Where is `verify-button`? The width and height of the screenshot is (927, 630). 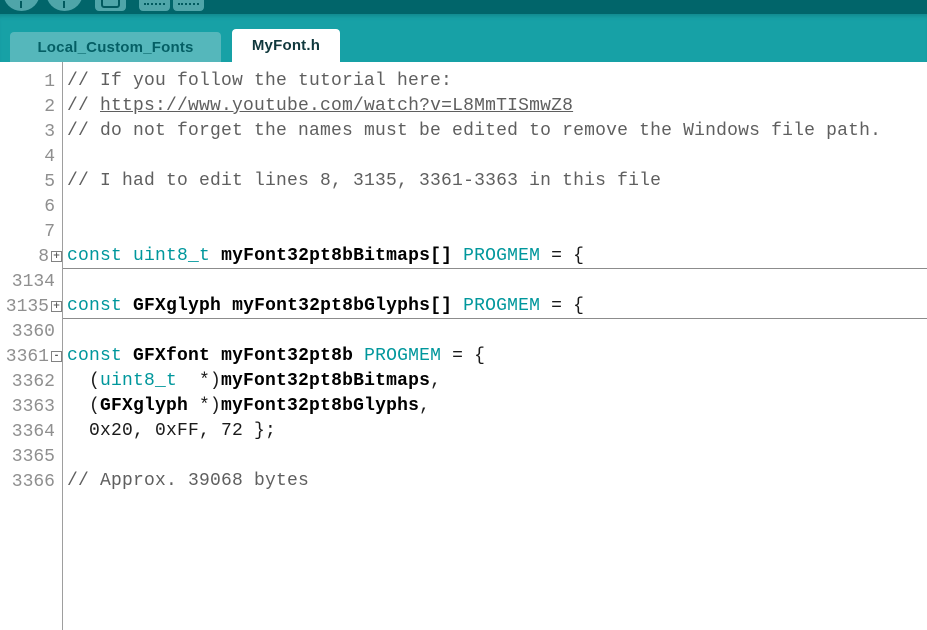
verify-button is located at coordinates (21, 5).